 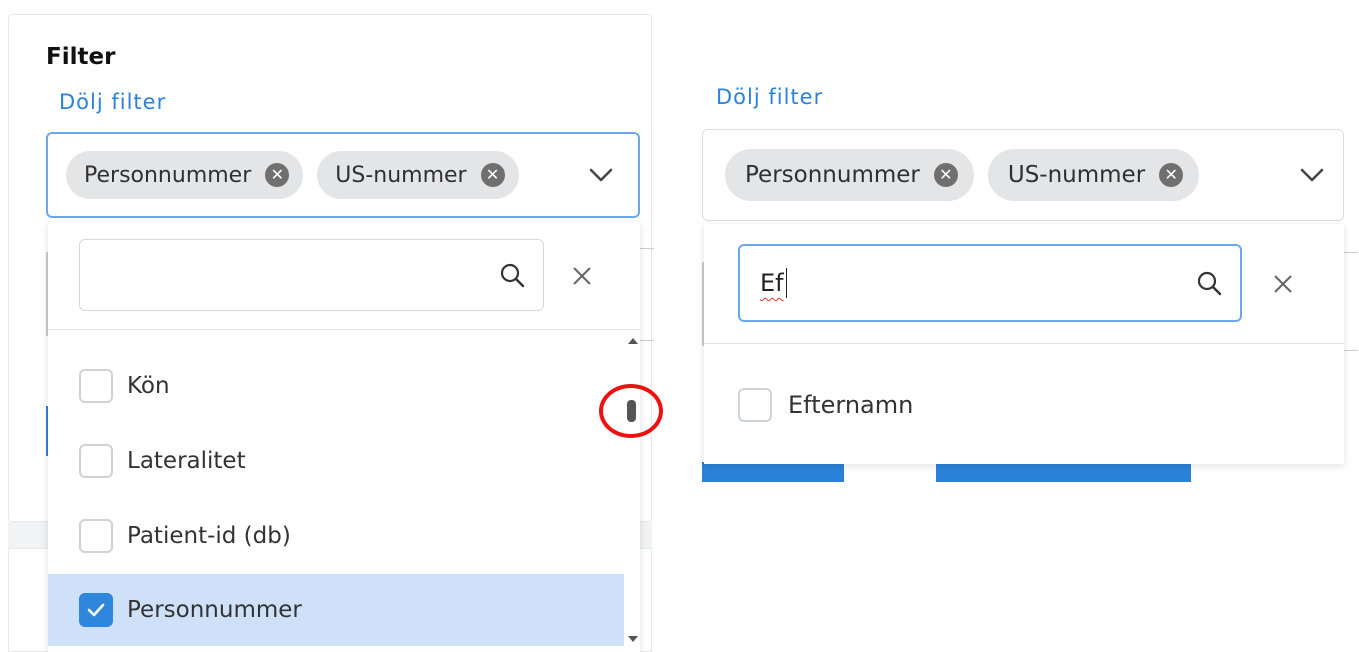 I want to click on apply-button-fragment, so click(x=1063, y=472).